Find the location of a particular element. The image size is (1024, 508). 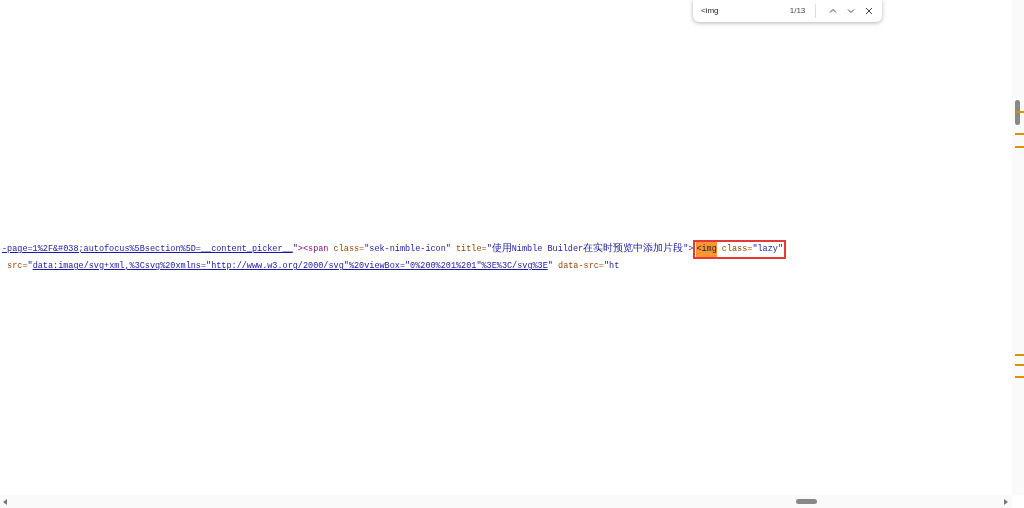

chevron-down-icon is located at coordinates (851, 11).